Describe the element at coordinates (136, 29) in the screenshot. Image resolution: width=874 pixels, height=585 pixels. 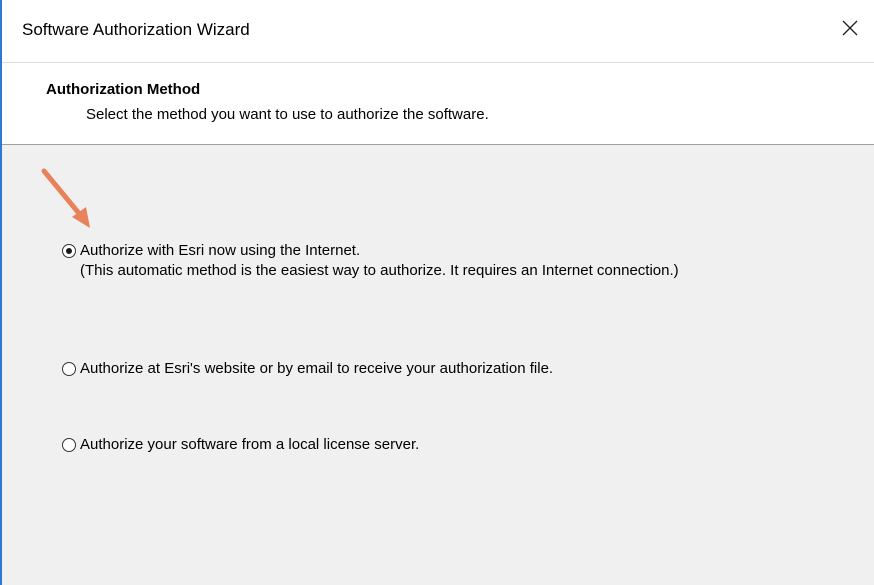
I see `window-title: Software Authorization Wizard` at that location.